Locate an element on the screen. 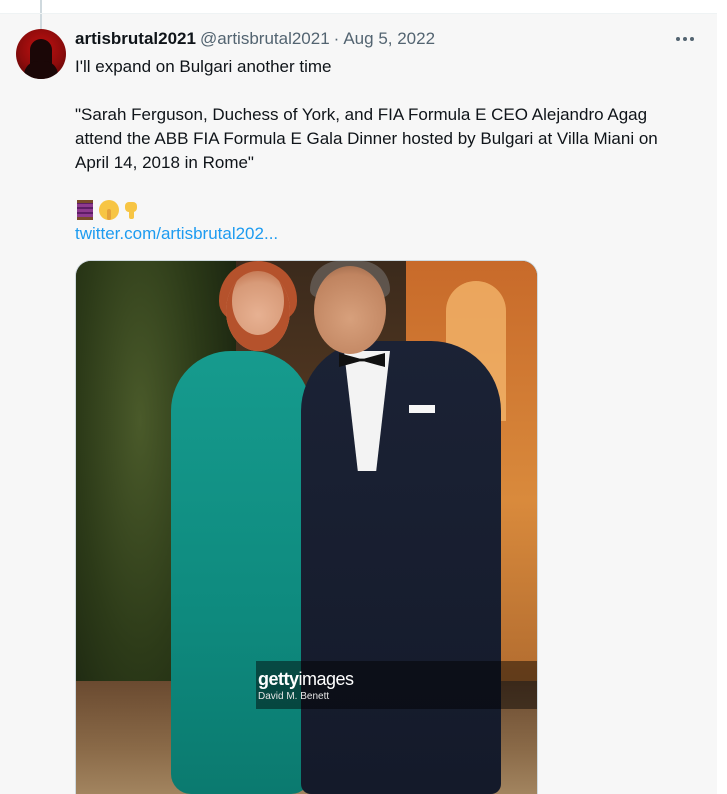 This screenshot has height=794, width=727. thread-spool-emoji is located at coordinates (85, 210).